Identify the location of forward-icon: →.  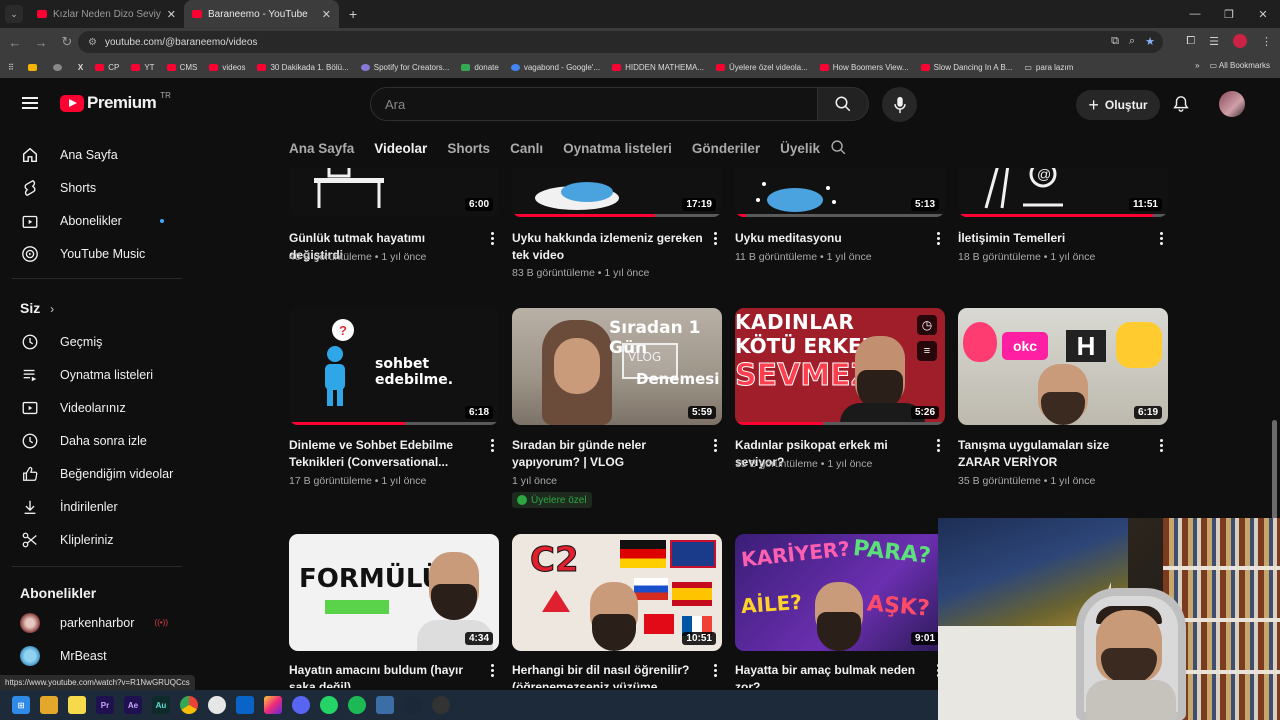
(41, 42).